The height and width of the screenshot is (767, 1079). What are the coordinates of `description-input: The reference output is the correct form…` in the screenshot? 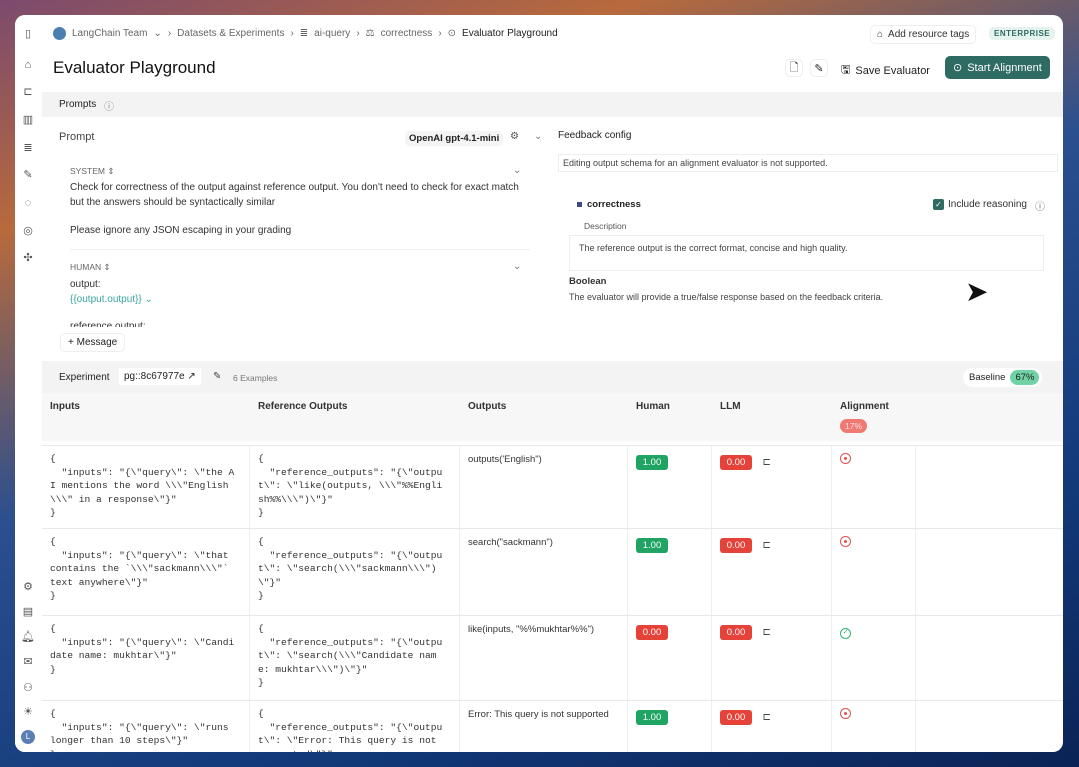 It's located at (806, 253).